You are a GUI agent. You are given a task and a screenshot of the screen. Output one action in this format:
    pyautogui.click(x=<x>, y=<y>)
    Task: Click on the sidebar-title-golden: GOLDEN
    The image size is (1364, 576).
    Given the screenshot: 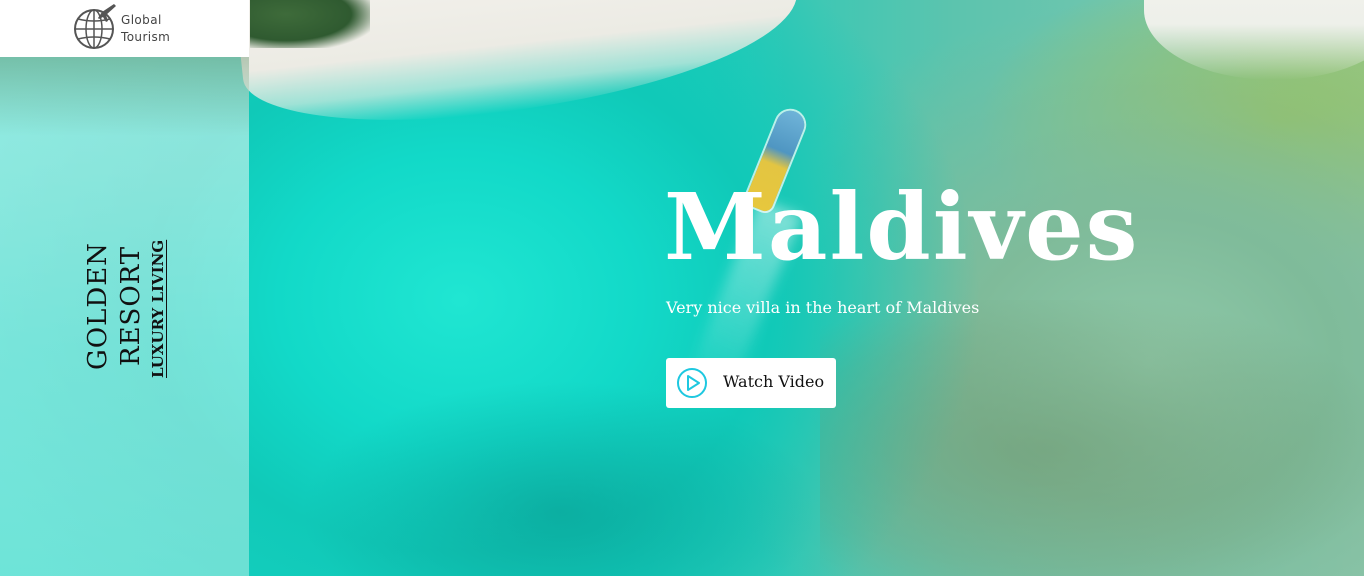 What is the action you would take?
    pyautogui.click(x=98, y=306)
    